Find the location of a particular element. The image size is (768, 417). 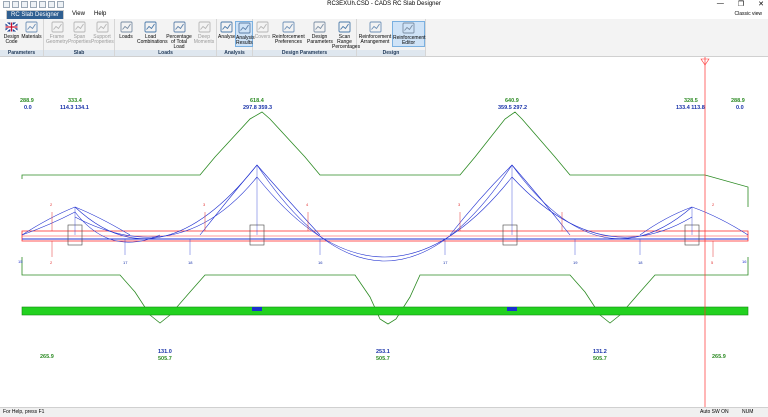

section-number-bottom-4: 16 is located at coordinates (320, 262).